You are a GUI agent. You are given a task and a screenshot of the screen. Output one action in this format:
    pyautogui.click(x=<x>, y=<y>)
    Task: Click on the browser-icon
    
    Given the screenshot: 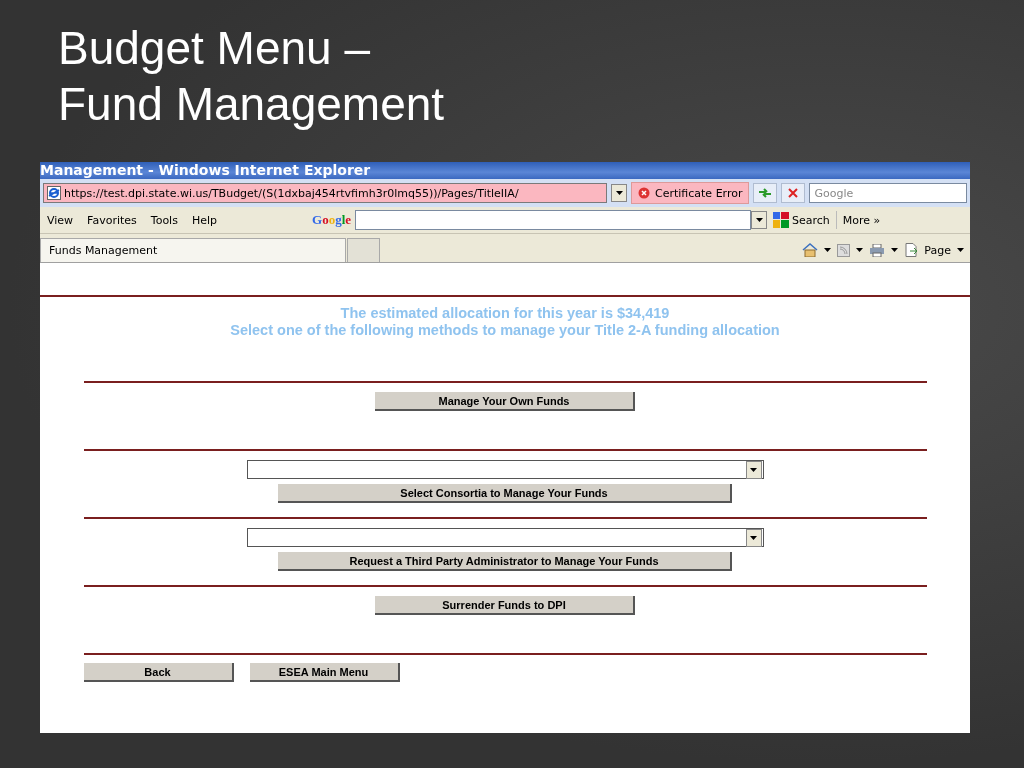 What is the action you would take?
    pyautogui.click(x=54, y=193)
    